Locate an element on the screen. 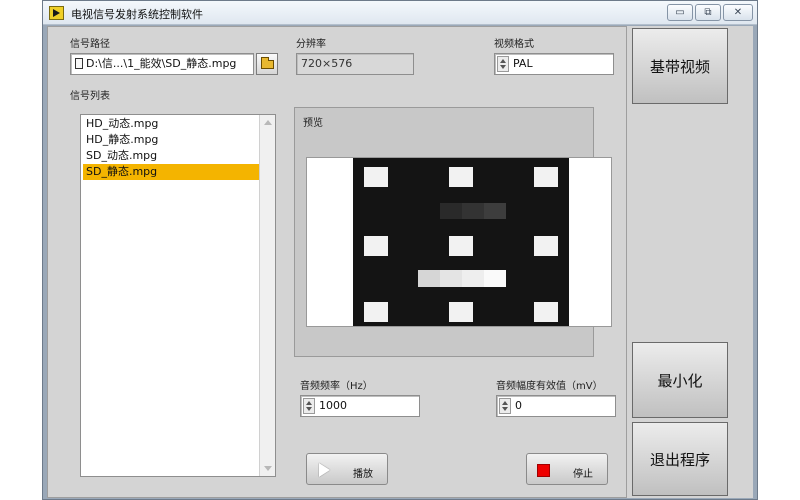  stop-button: 停止 is located at coordinates (567, 469).